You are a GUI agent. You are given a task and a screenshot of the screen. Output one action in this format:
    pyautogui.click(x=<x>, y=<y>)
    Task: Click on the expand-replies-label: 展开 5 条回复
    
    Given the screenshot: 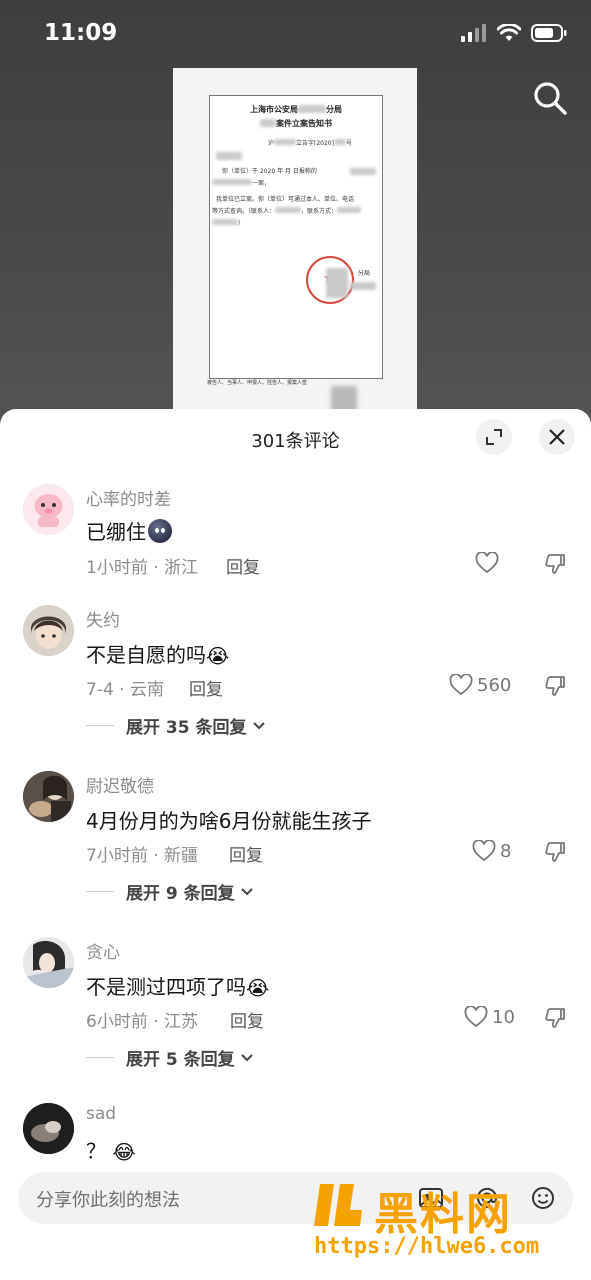 What is the action you would take?
    pyautogui.click(x=180, y=1060)
    